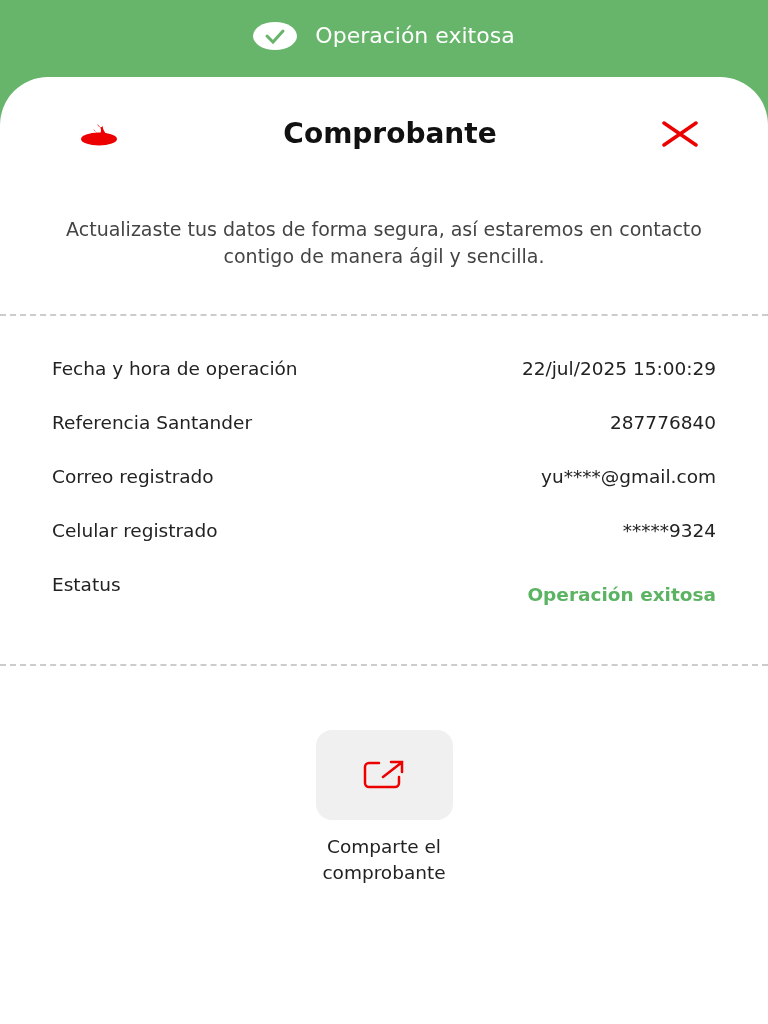  I want to click on detail-label: Referencia Santander, so click(152, 422).